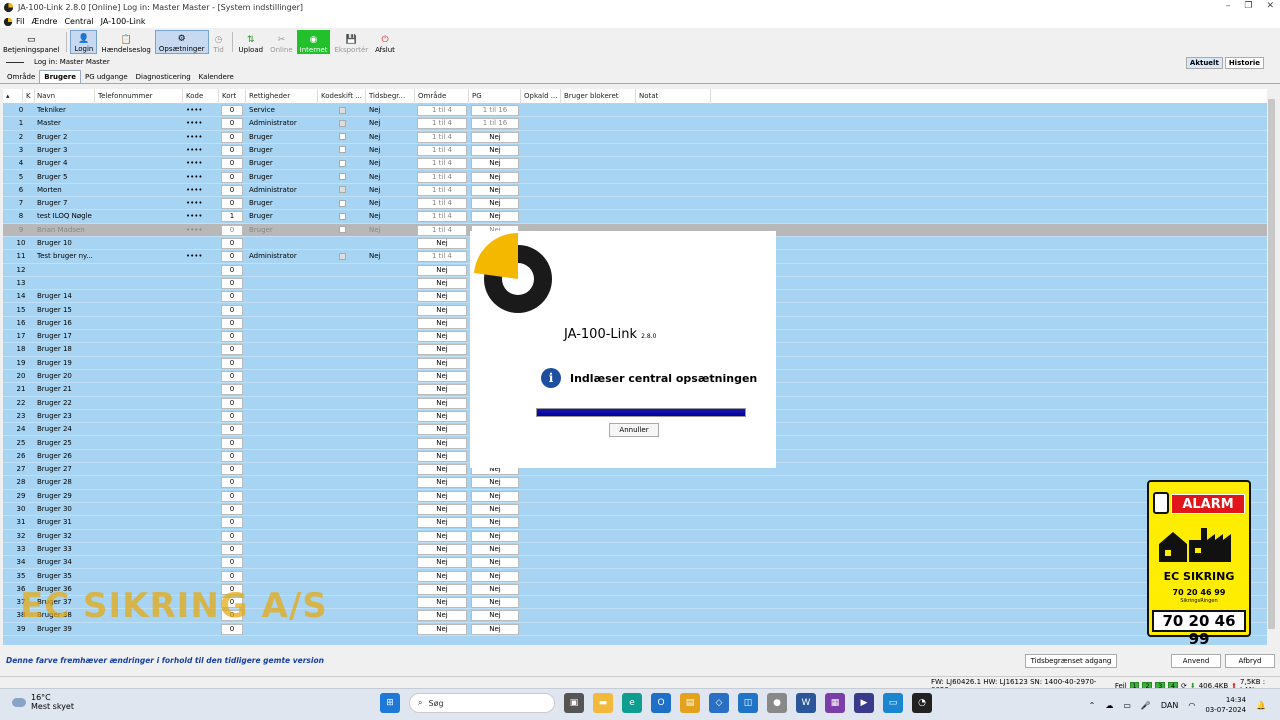  What do you see at coordinates (635, 563) in the screenshot?
I see `table-row: 34 Bruger 34 0 Nej Nej` at bounding box center [635, 563].